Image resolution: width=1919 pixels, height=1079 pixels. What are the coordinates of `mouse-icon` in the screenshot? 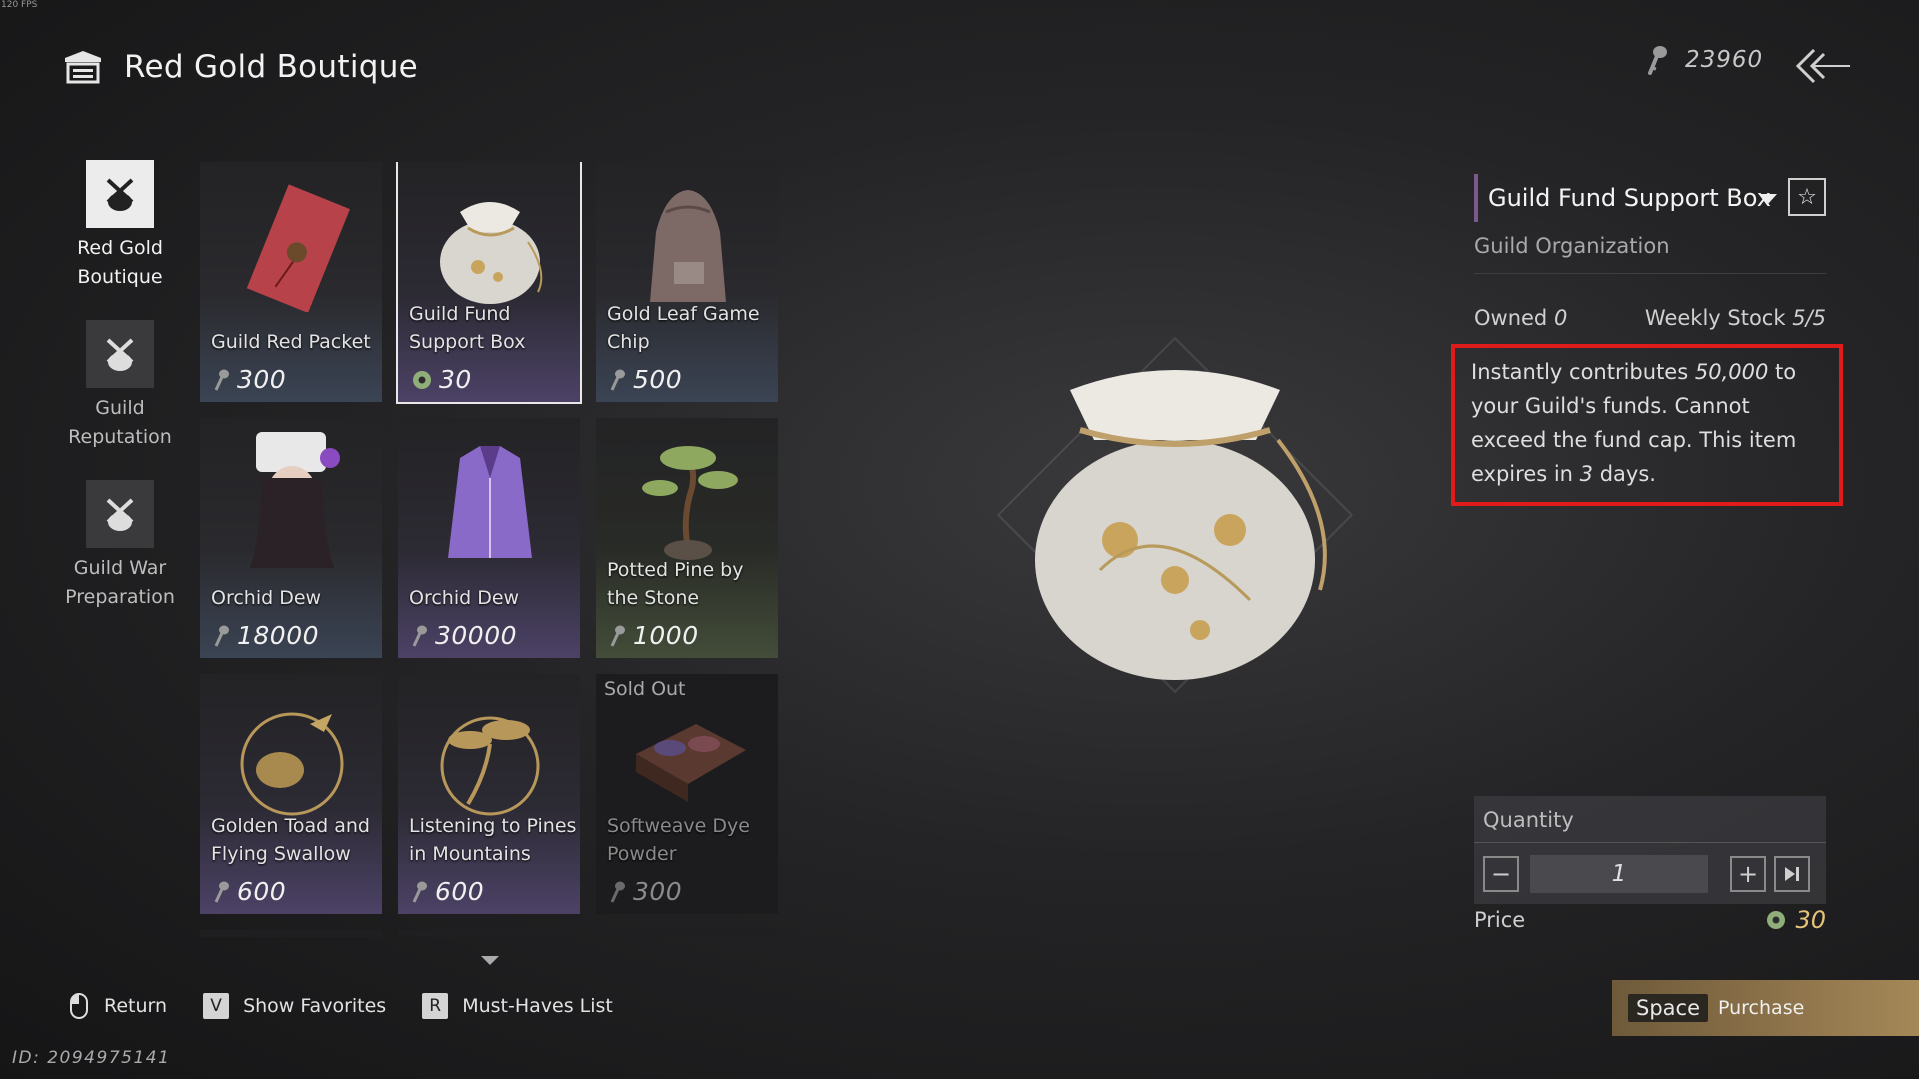 It's located at (79, 1006).